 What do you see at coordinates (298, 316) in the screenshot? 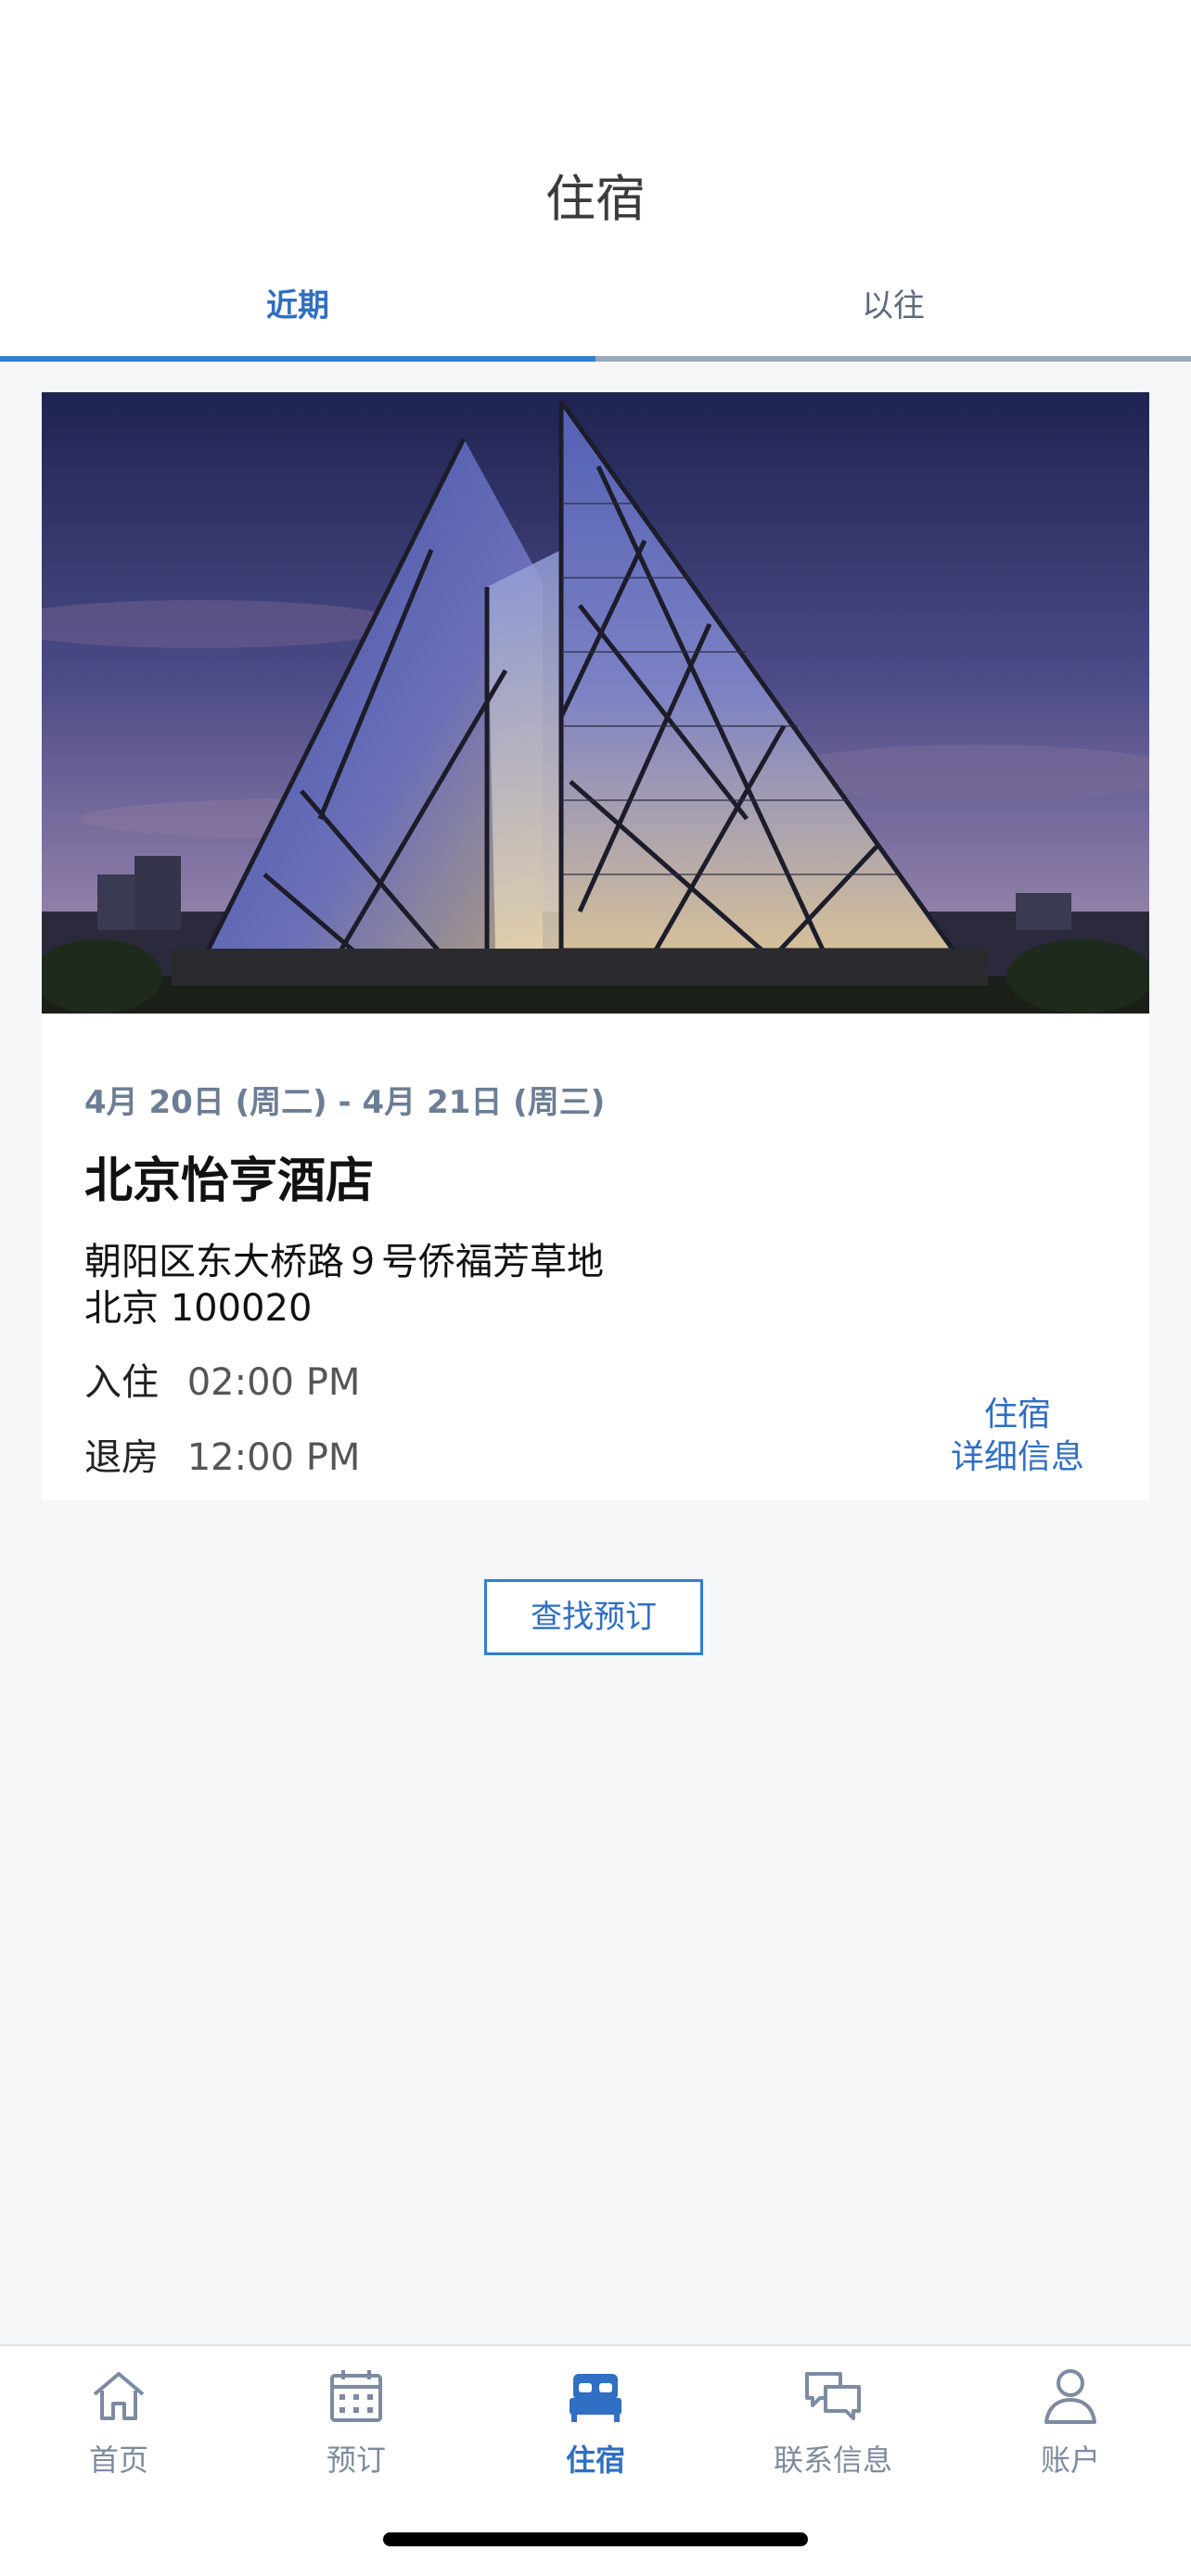
I see `tab-recent: 近期` at bounding box center [298, 316].